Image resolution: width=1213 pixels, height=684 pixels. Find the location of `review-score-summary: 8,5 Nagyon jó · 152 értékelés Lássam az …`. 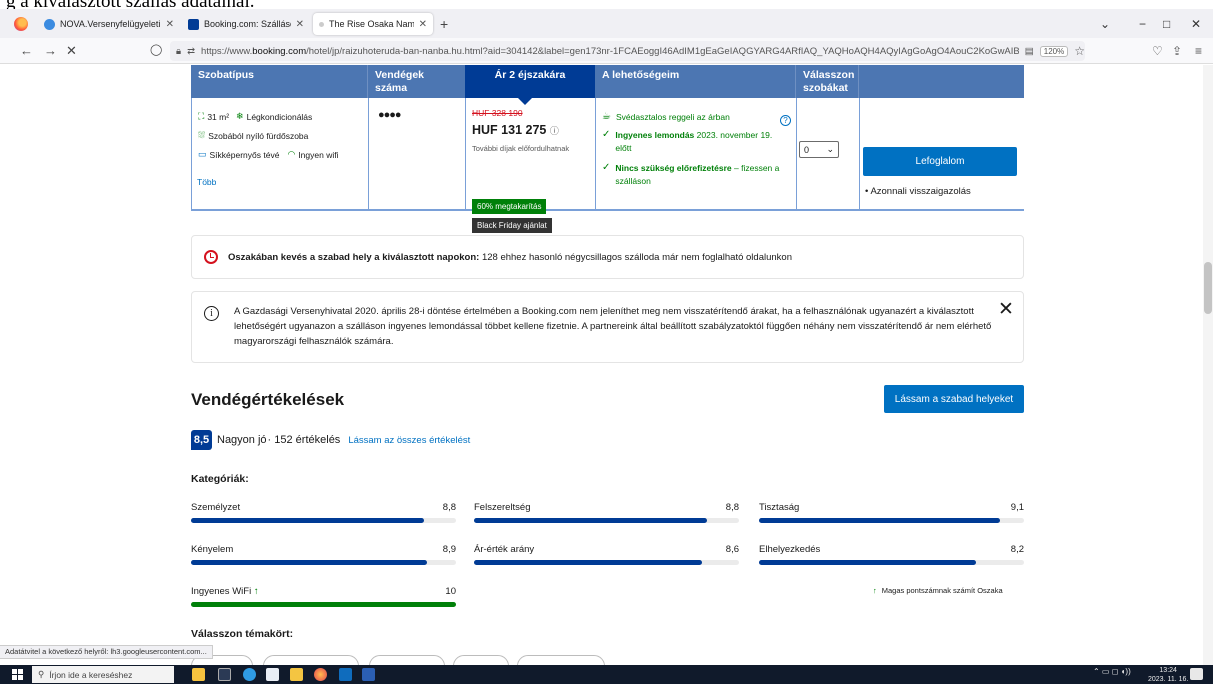

review-score-summary: 8,5 Nagyon jó · 152 értékelés Lássam az … is located at coordinates (330, 440).